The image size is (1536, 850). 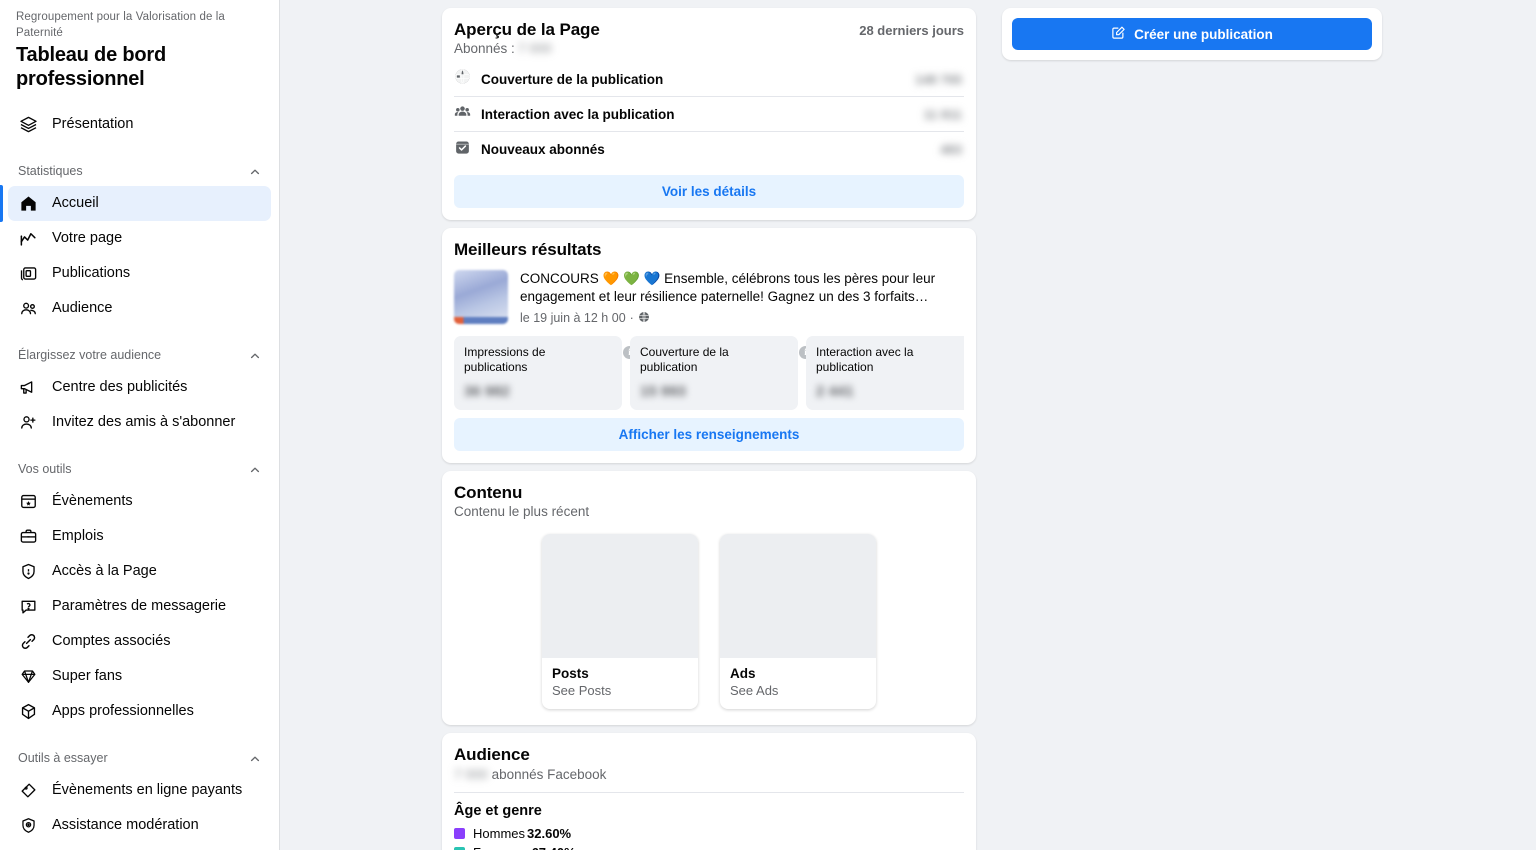 What do you see at coordinates (28, 677) in the screenshot?
I see `gem-icon` at bounding box center [28, 677].